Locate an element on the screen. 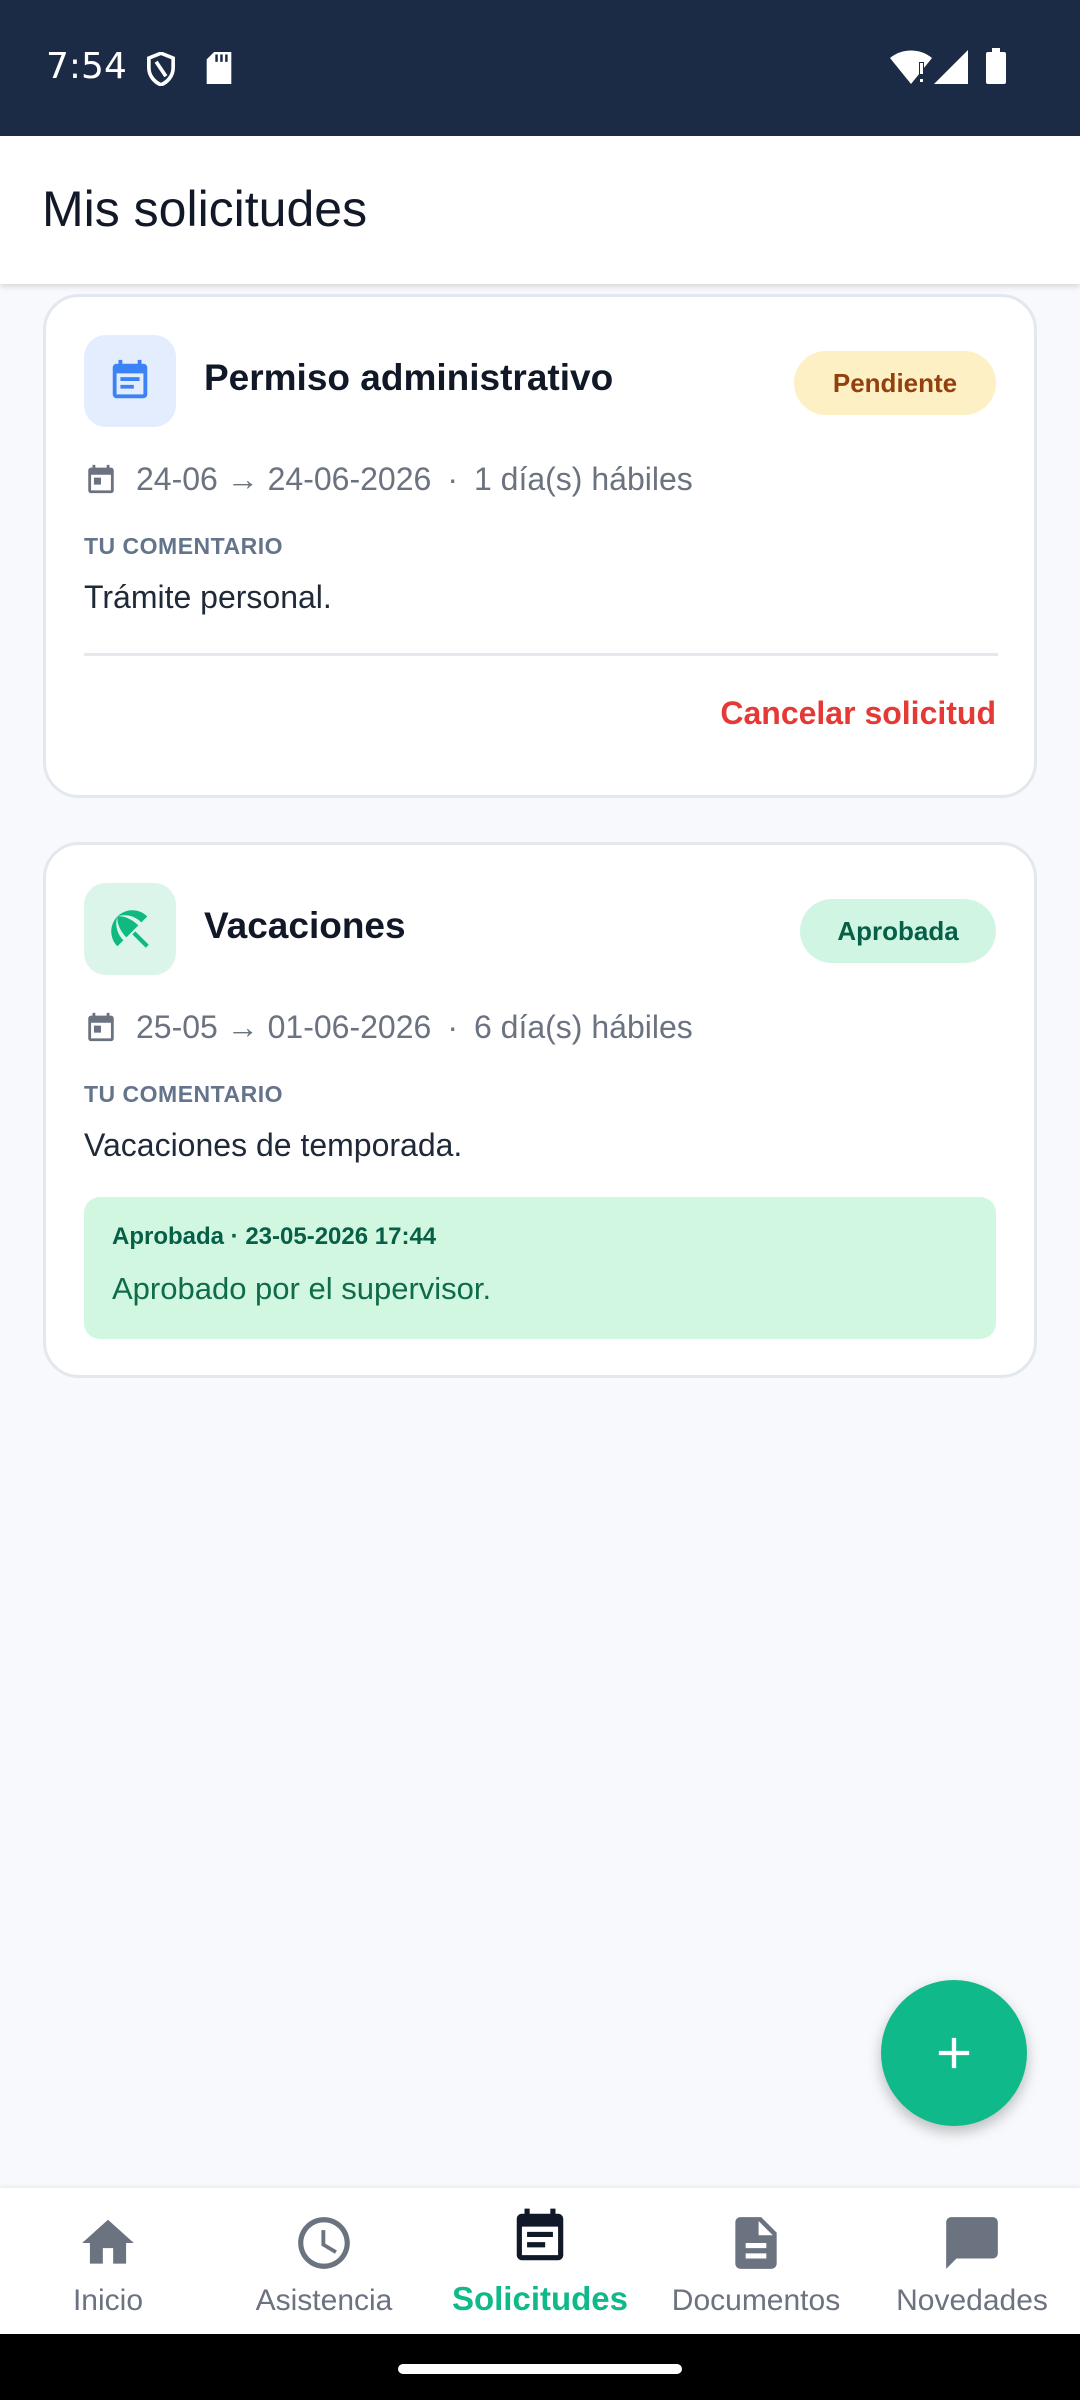 Image resolution: width=1080 pixels, height=2400 pixels. nav-item-documentos: Documentos is located at coordinates (756, 2261).